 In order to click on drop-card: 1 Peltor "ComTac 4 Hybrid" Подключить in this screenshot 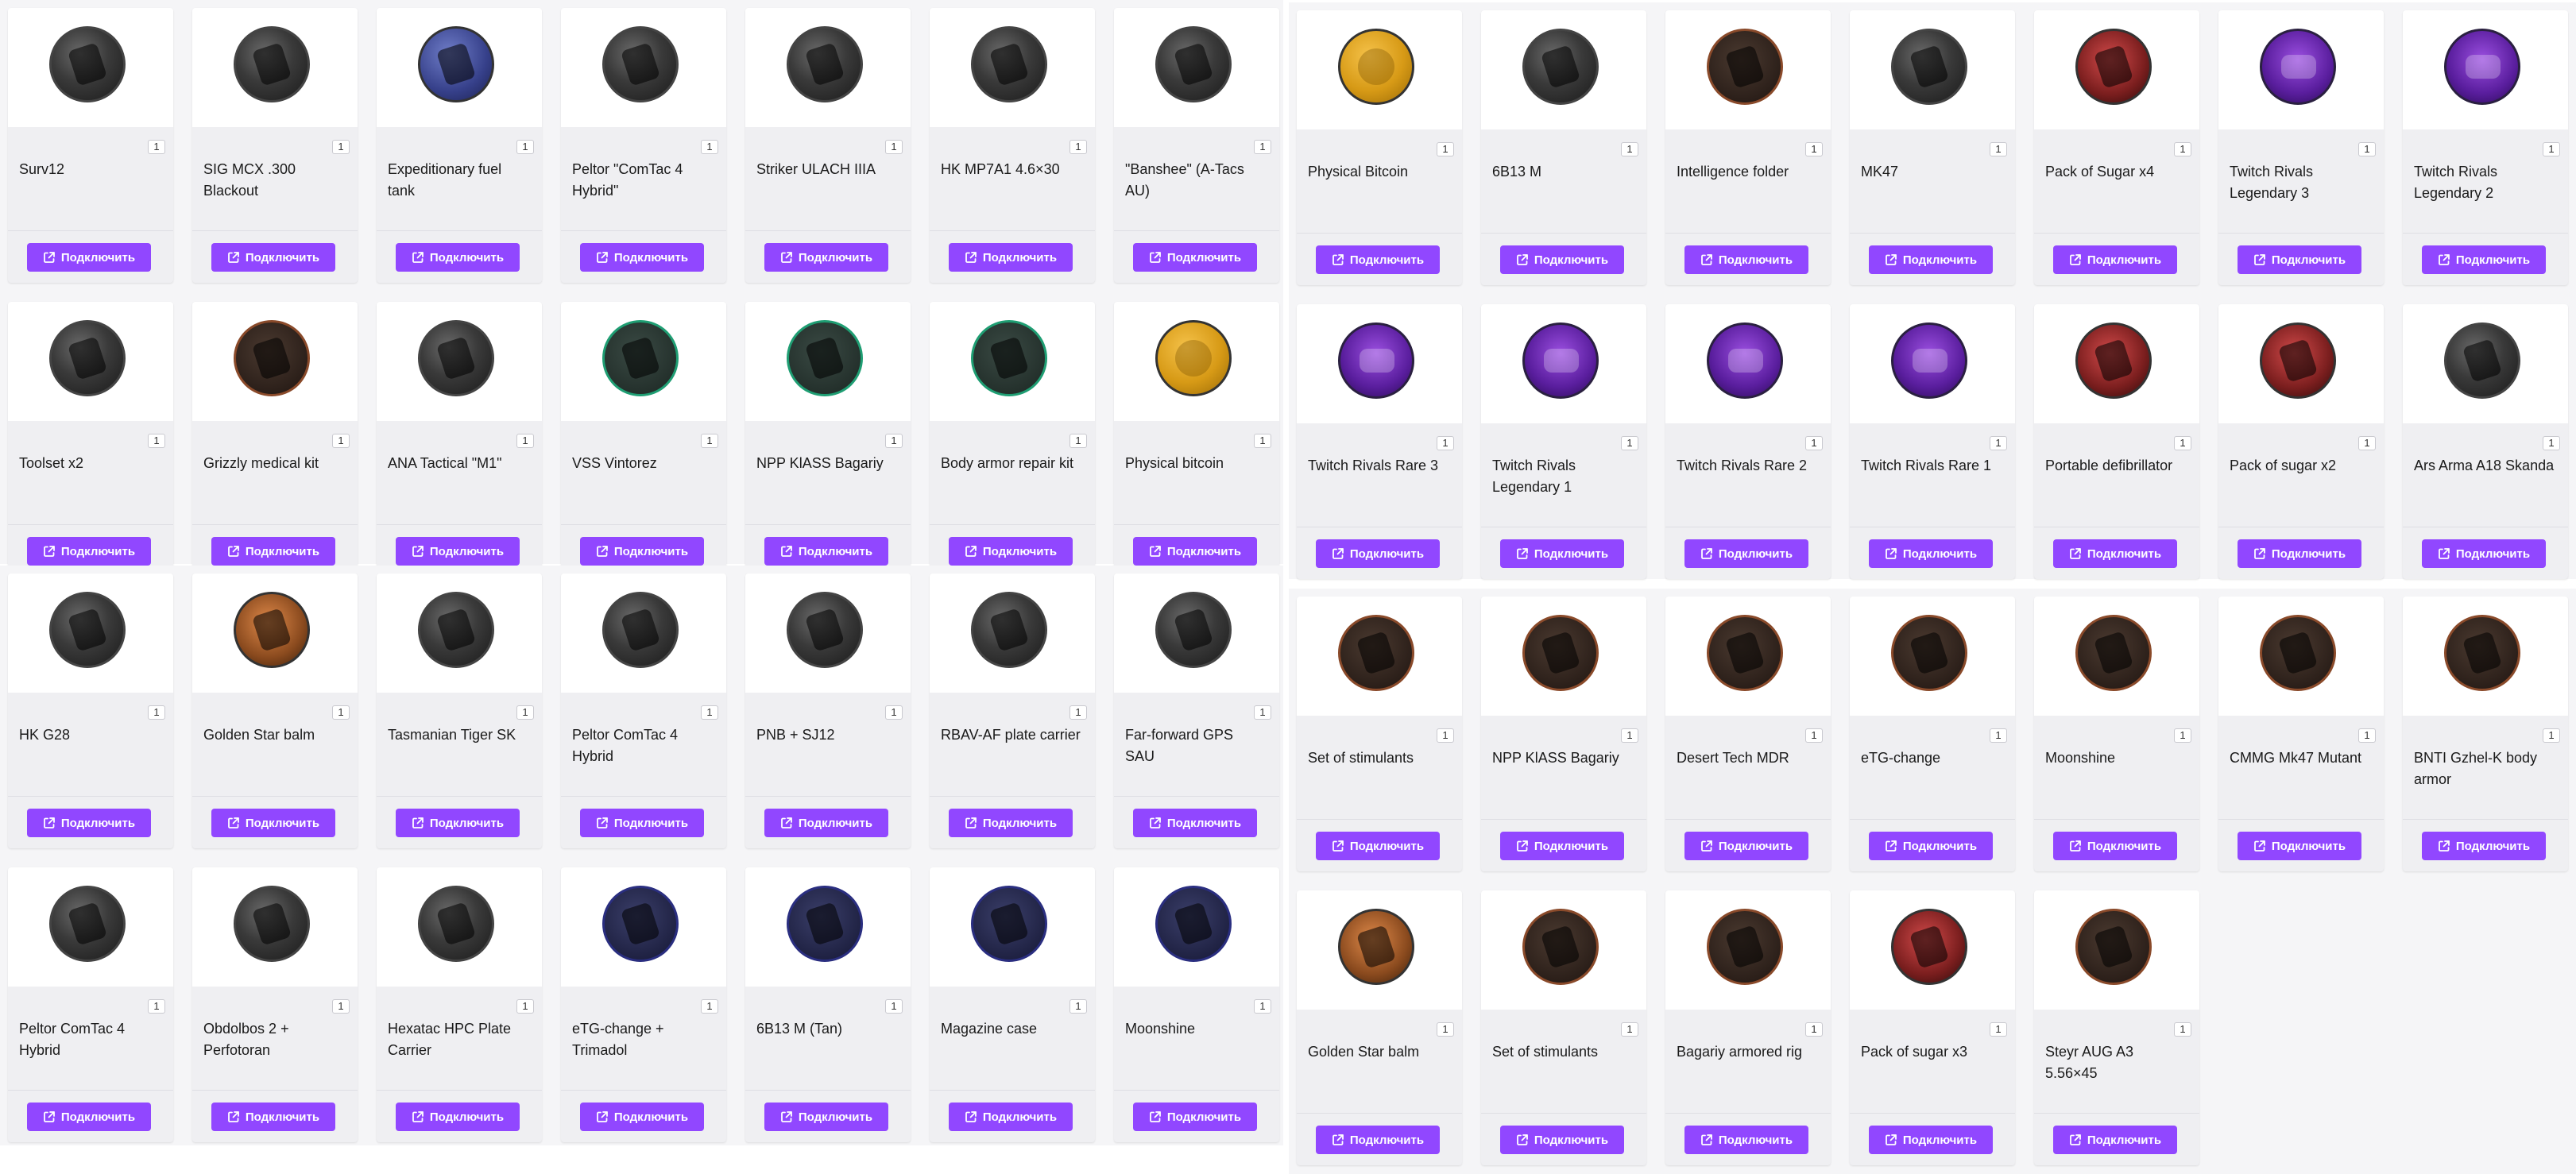, I will do `click(643, 145)`.